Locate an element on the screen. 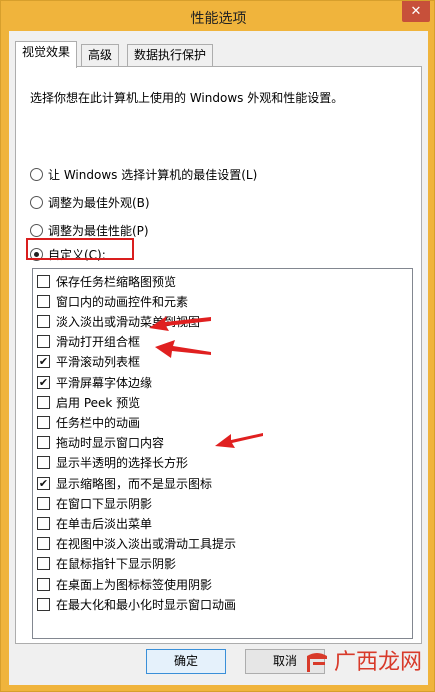  option-label: 平滑滚动列表框 is located at coordinates (98, 362).